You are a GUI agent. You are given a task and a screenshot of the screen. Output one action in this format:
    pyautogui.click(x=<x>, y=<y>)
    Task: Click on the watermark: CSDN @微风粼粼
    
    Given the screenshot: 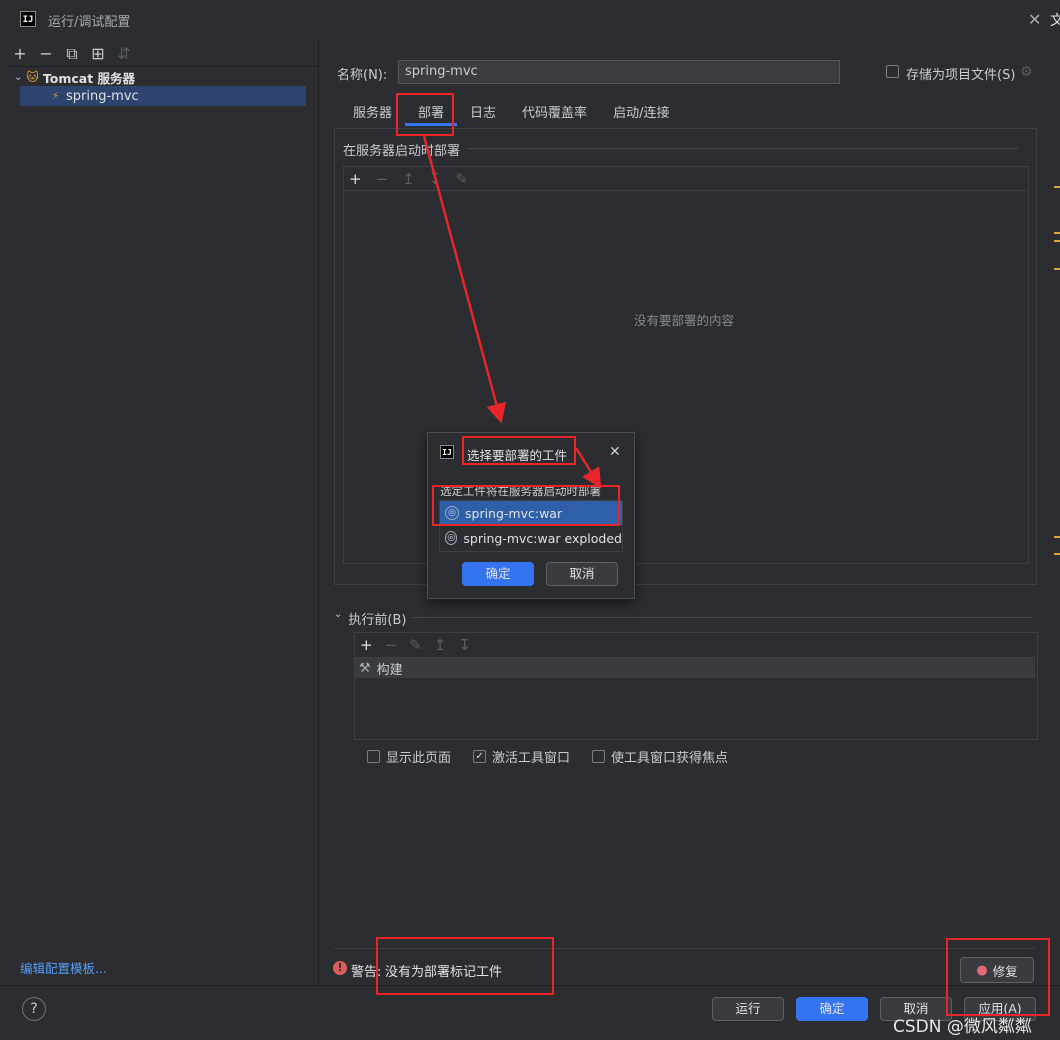 What is the action you would take?
    pyautogui.click(x=962, y=1027)
    